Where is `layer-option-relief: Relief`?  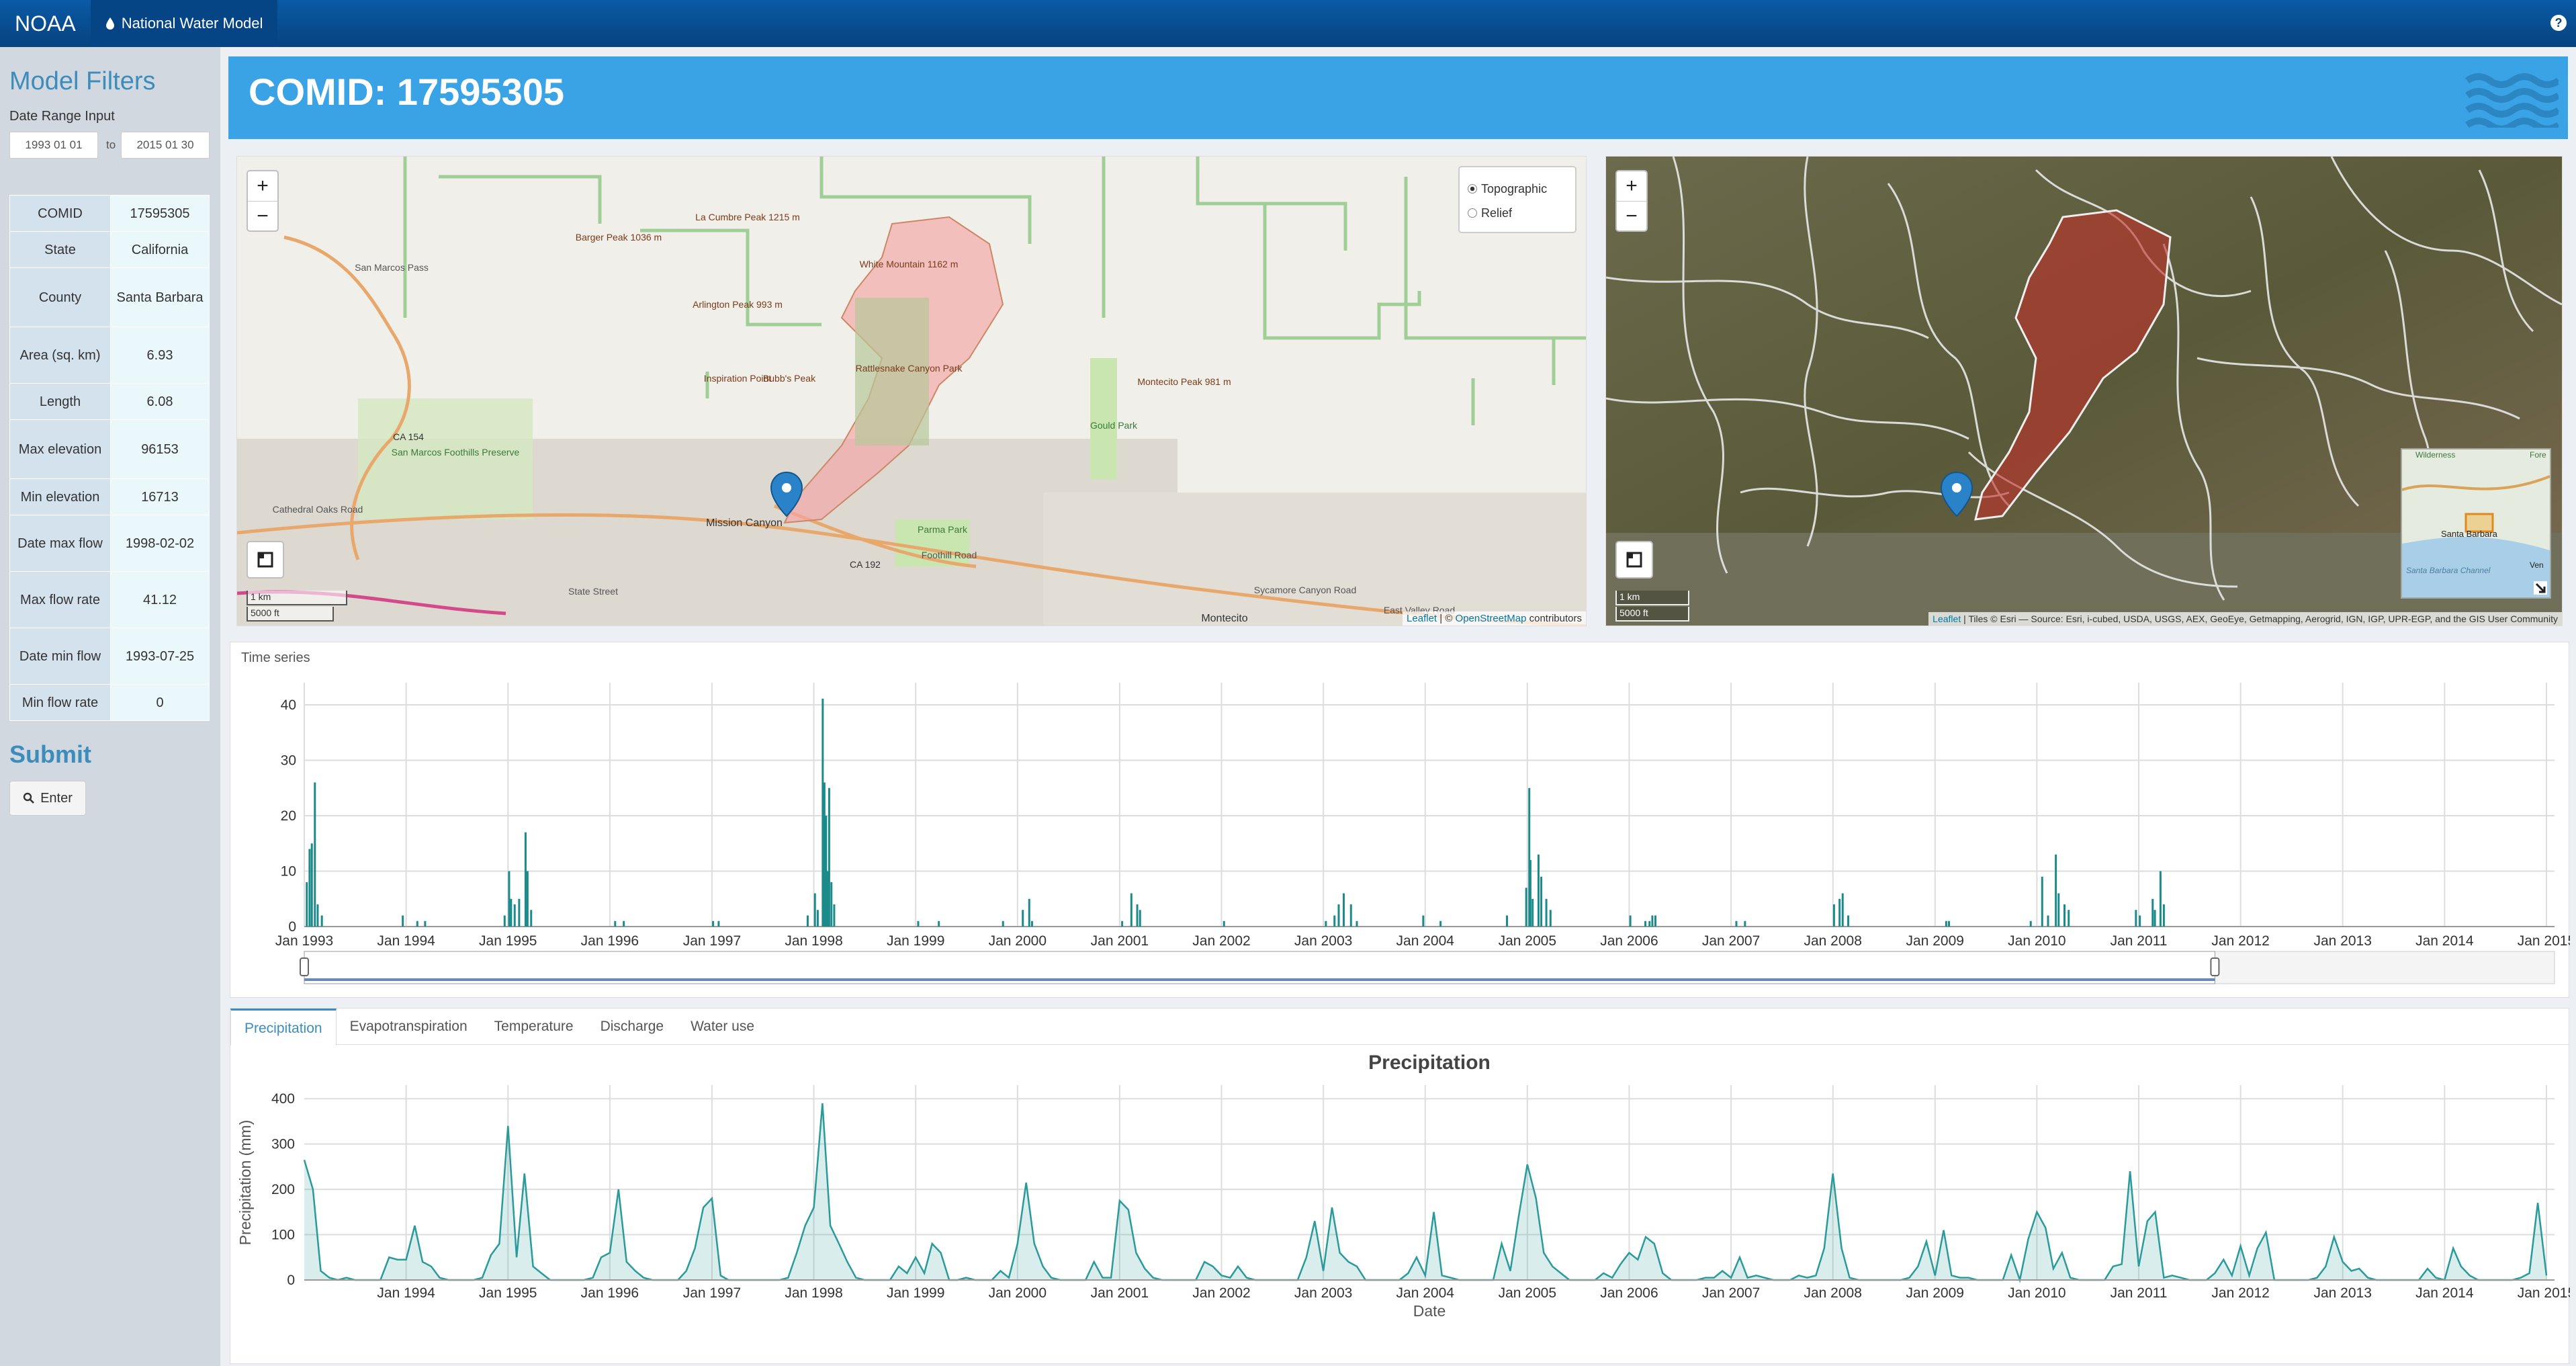
layer-option-relief: Relief is located at coordinates (1518, 213).